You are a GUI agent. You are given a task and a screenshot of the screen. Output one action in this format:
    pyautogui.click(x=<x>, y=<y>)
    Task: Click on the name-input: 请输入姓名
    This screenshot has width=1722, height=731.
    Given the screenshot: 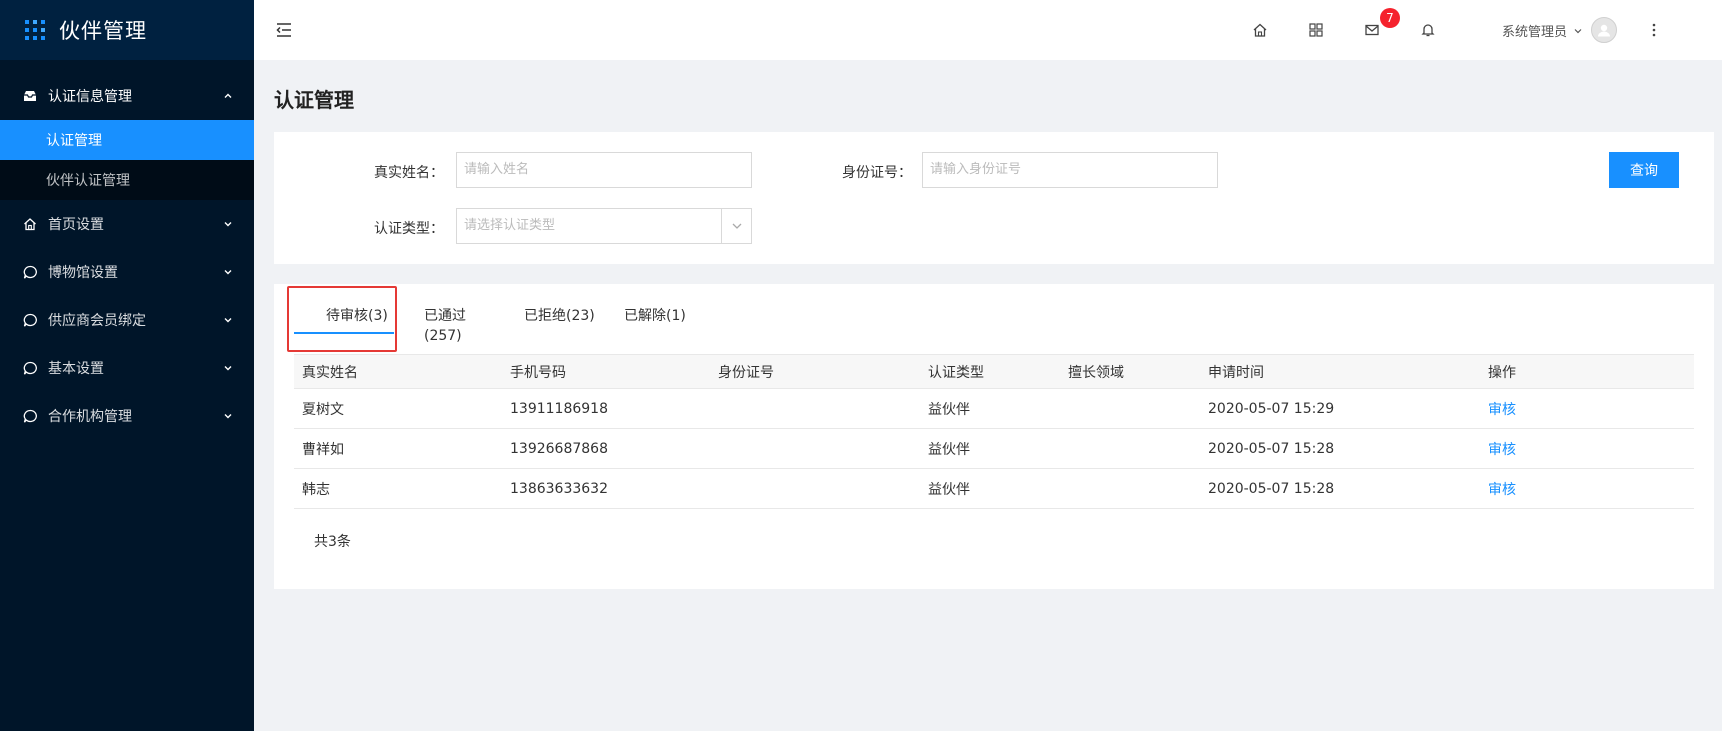 What is the action you would take?
    pyautogui.click(x=604, y=170)
    